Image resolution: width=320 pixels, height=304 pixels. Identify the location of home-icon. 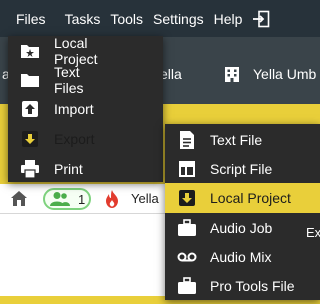
(19, 201).